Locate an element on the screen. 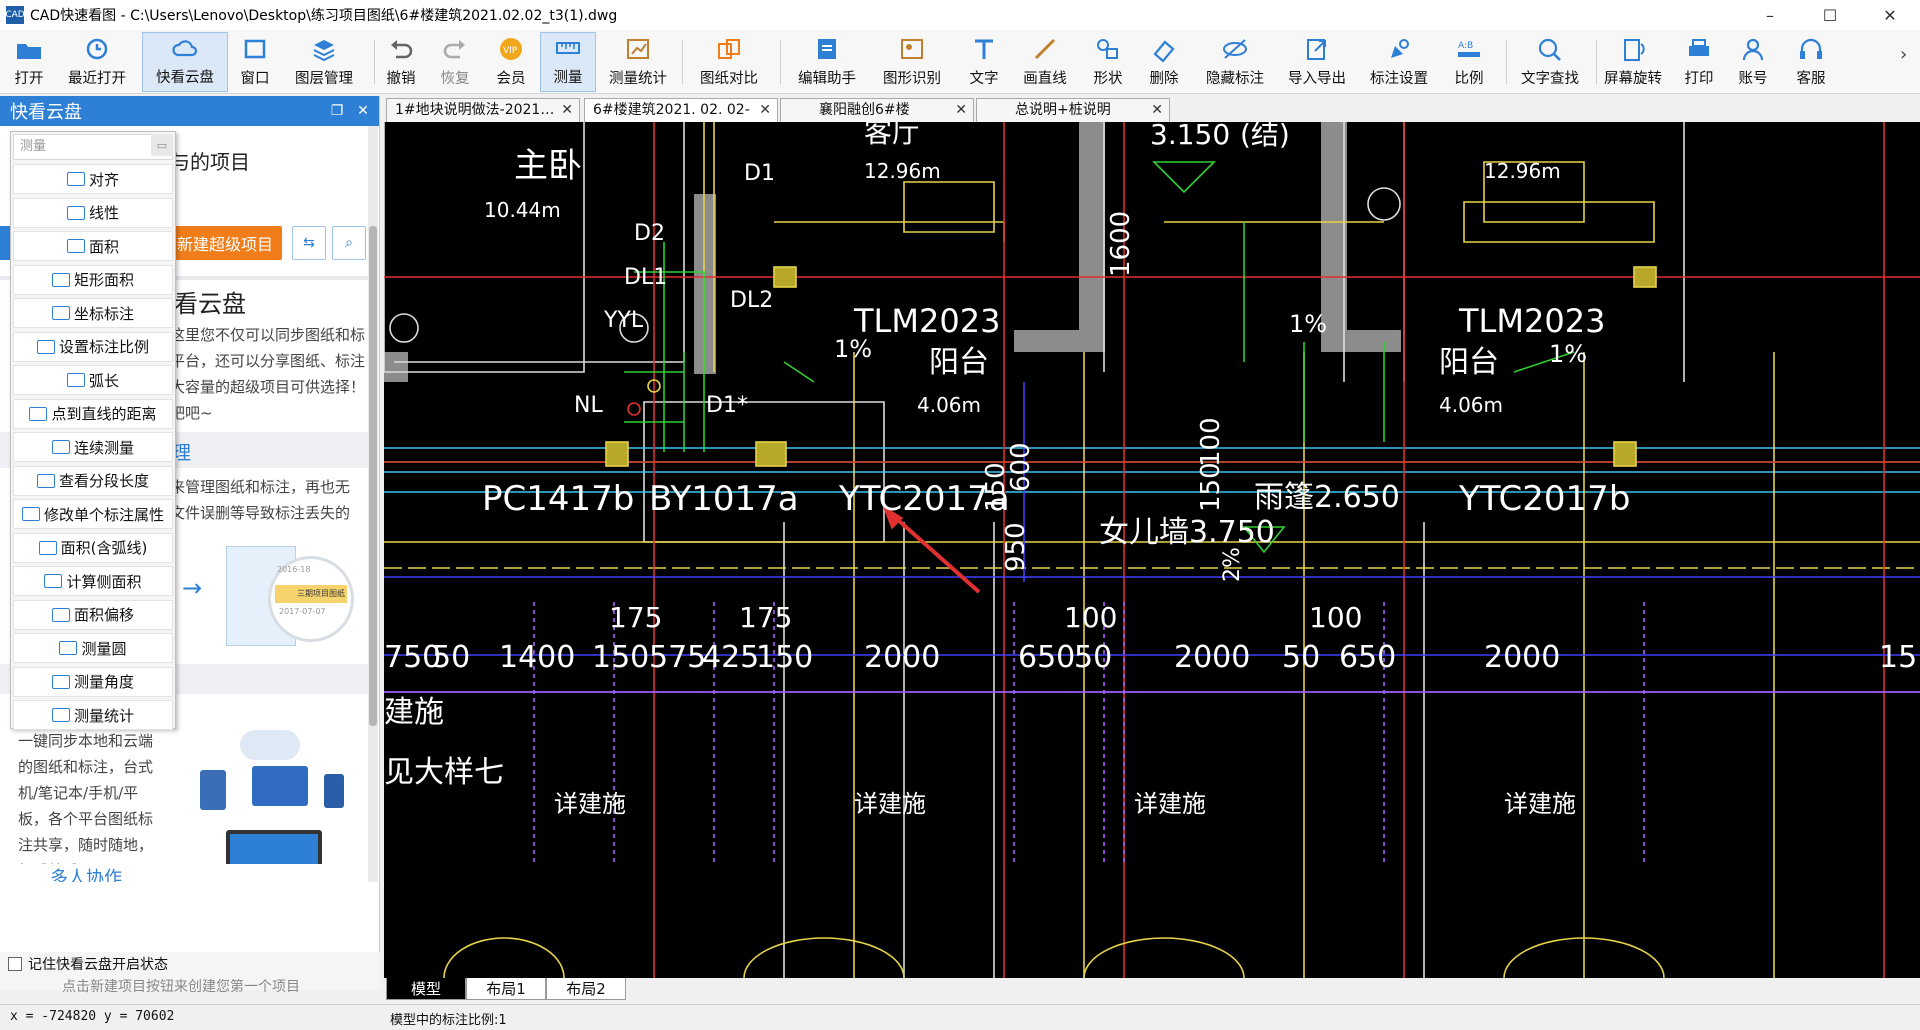 This screenshot has height=1030, width=1920. toolbar-button-hide-annotation: 隐藏标注 is located at coordinates (1235, 62).